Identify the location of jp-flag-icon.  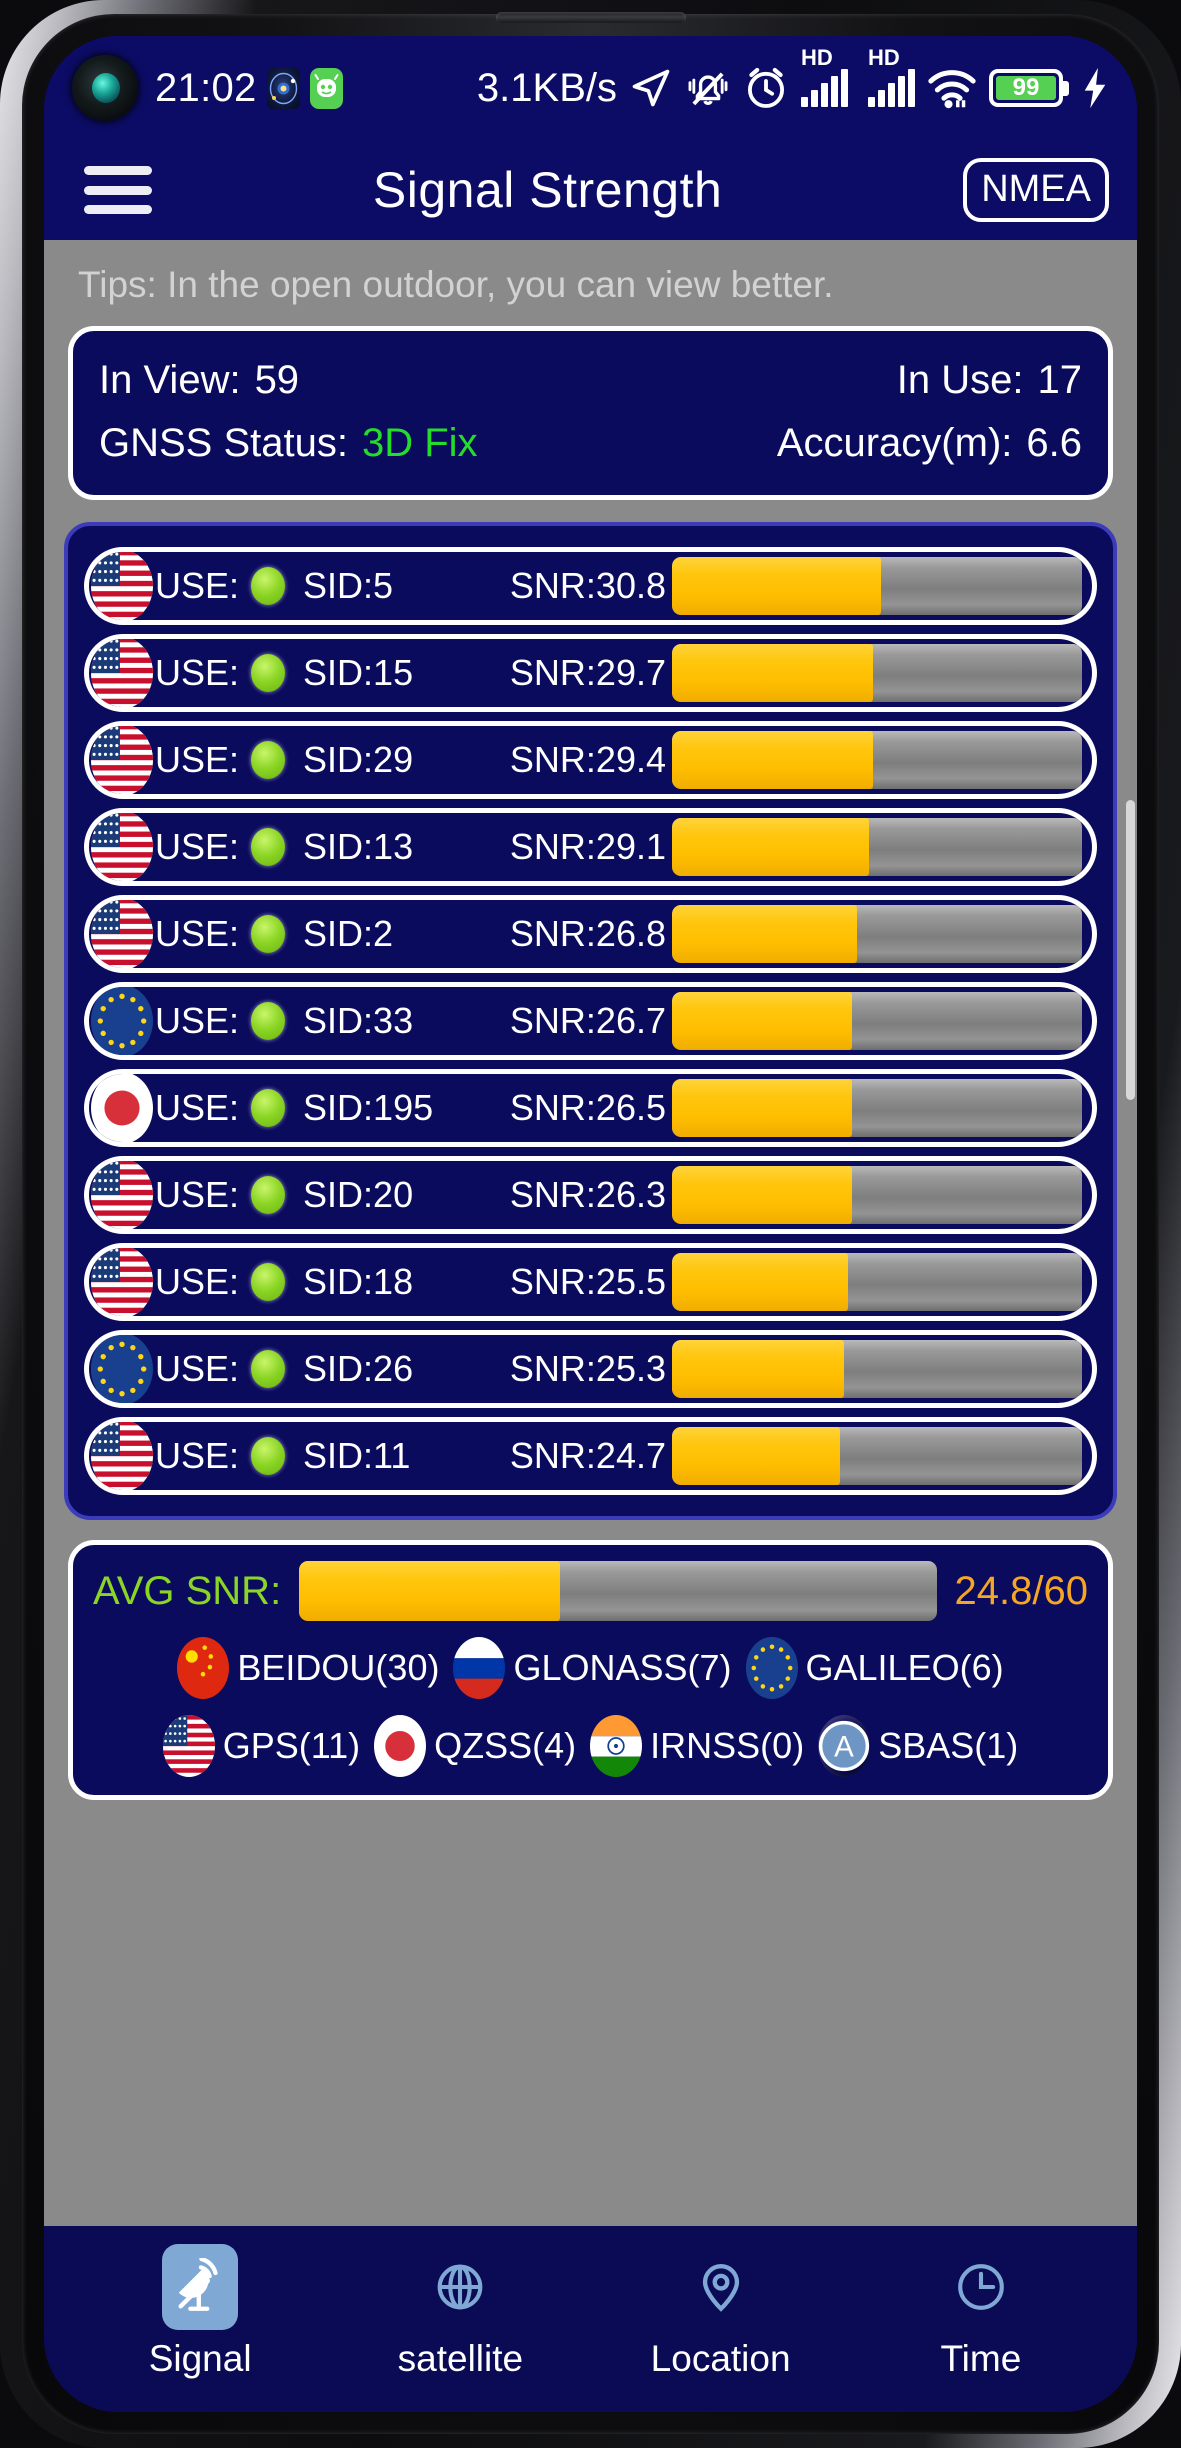
(400, 1746).